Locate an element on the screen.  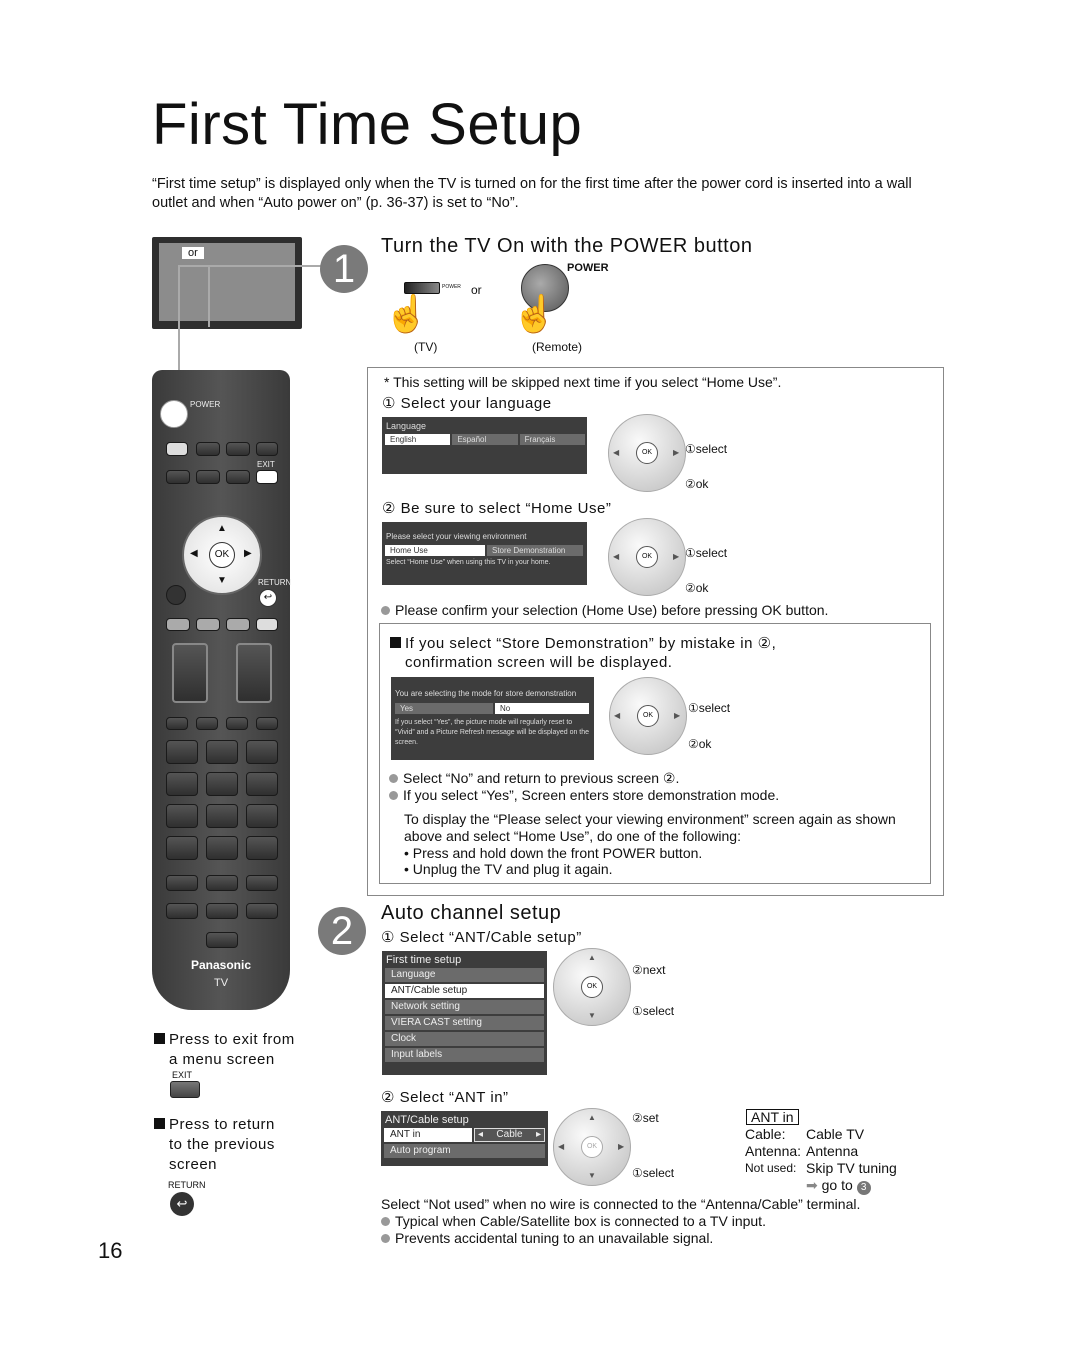
exit-button-icon is located at coordinates (185, 1089).